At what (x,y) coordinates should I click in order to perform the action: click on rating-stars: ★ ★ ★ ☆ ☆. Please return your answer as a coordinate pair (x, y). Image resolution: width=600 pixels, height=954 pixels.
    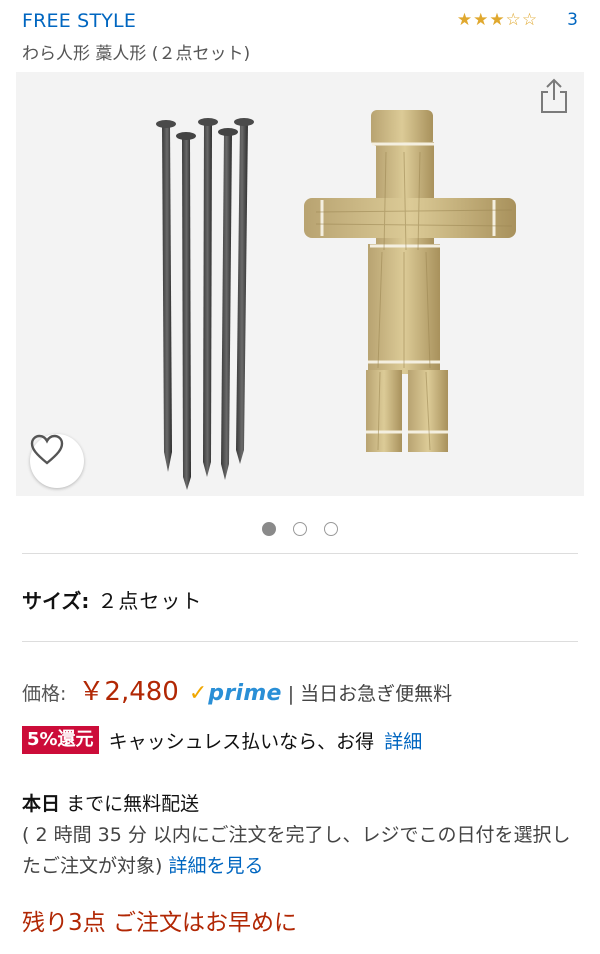
    Looking at the image, I should click on (497, 20).